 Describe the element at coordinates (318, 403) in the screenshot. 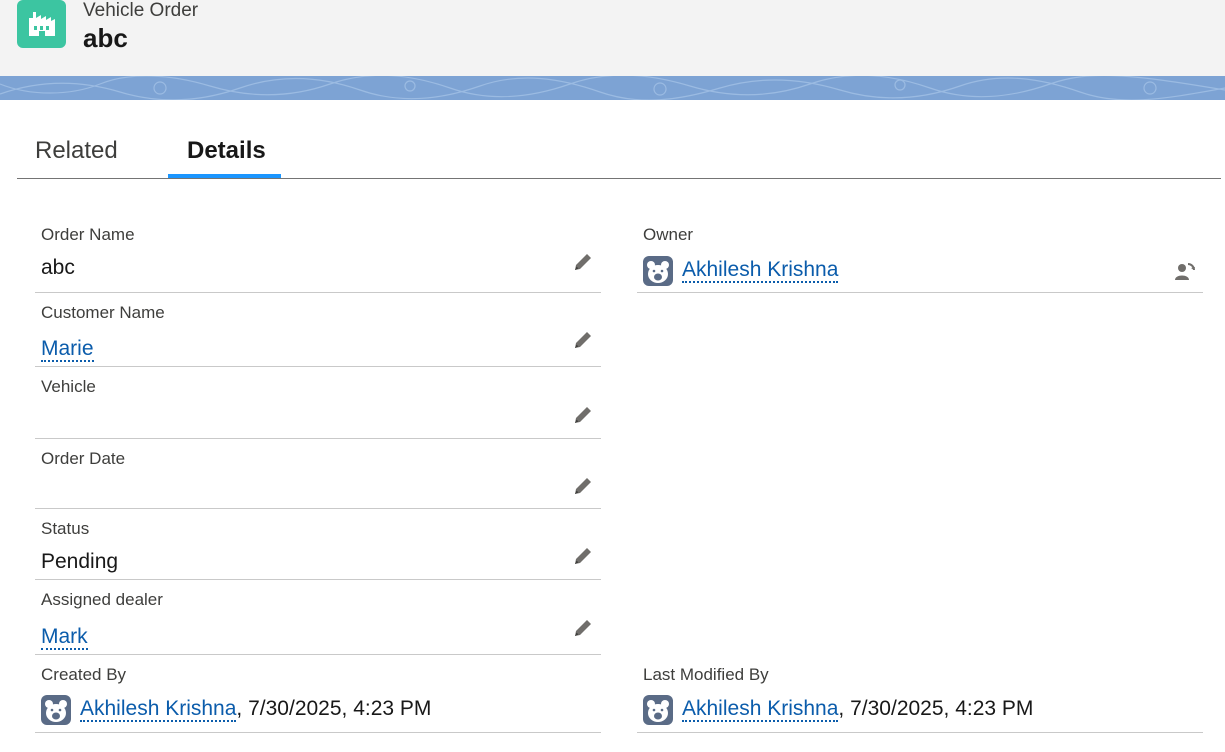

I see `field-vehicle: Vehicle` at that location.